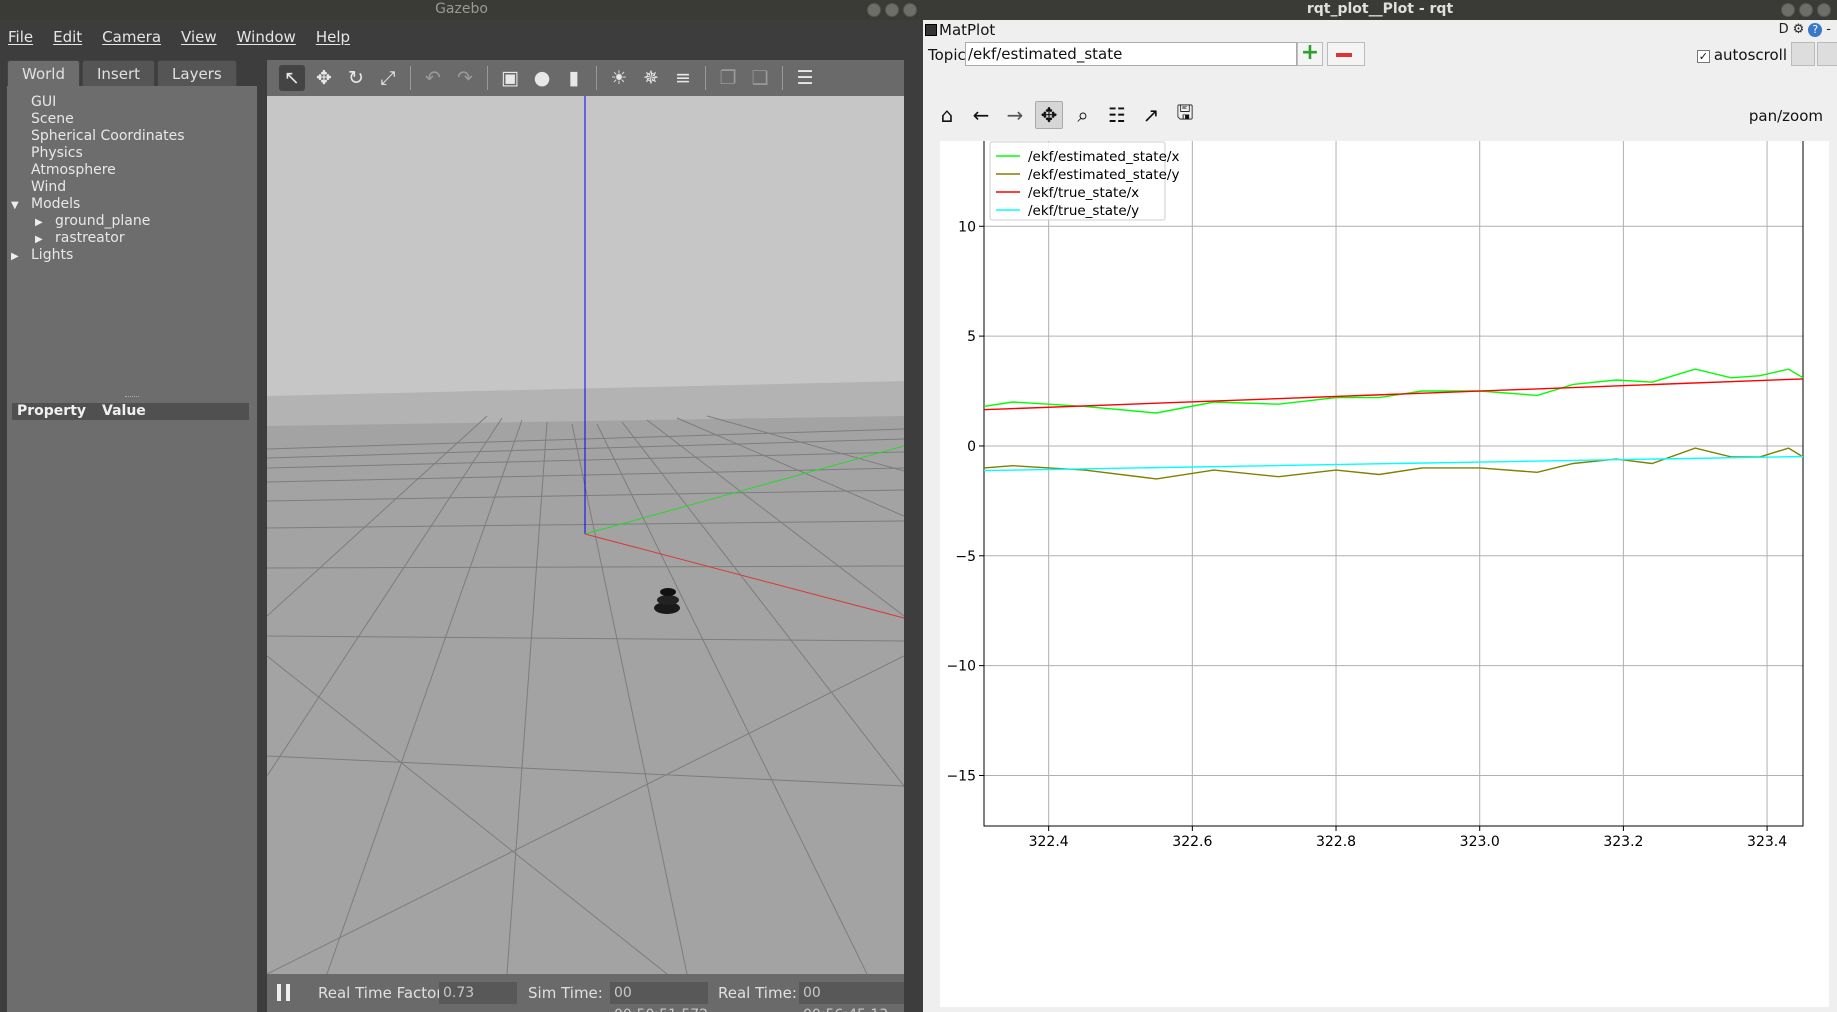  Describe the element at coordinates (461, 37) in the screenshot. I see `gazebo-menubar: File Edit Camera View Window Help` at that location.